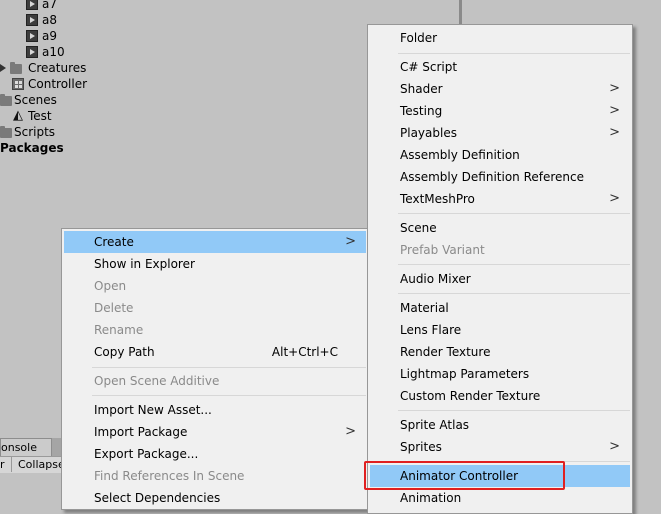 Image resolution: width=661 pixels, height=514 pixels. I want to click on tree-item-packages: Packages, so click(32, 148).